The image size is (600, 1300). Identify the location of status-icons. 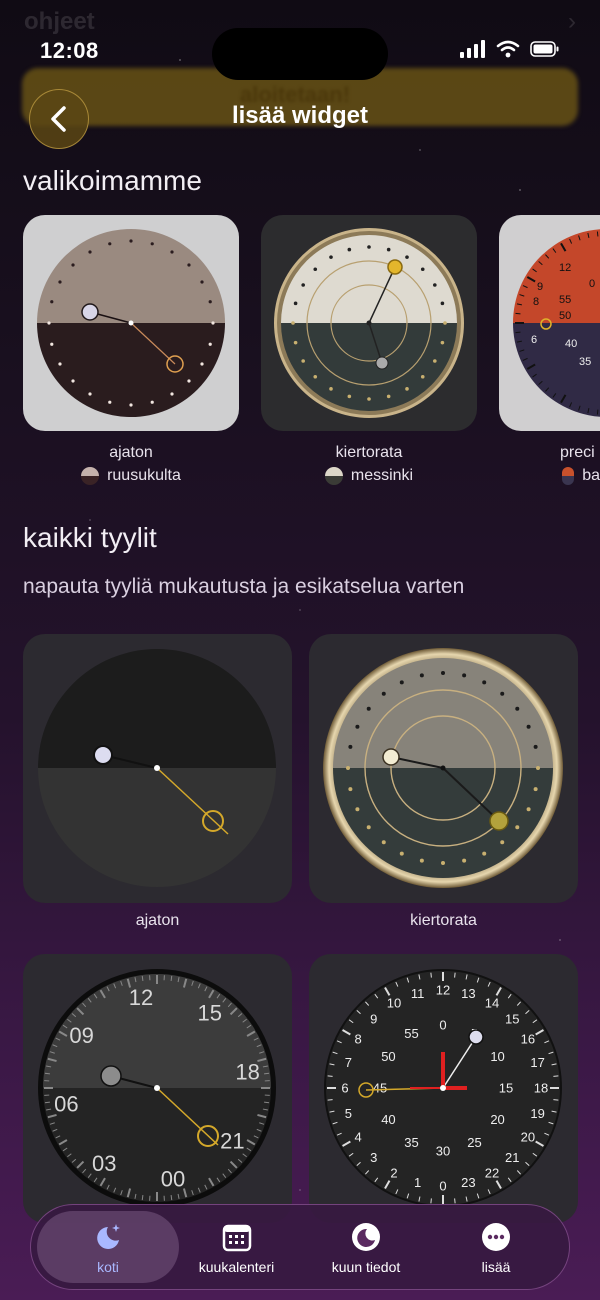
(510, 49).